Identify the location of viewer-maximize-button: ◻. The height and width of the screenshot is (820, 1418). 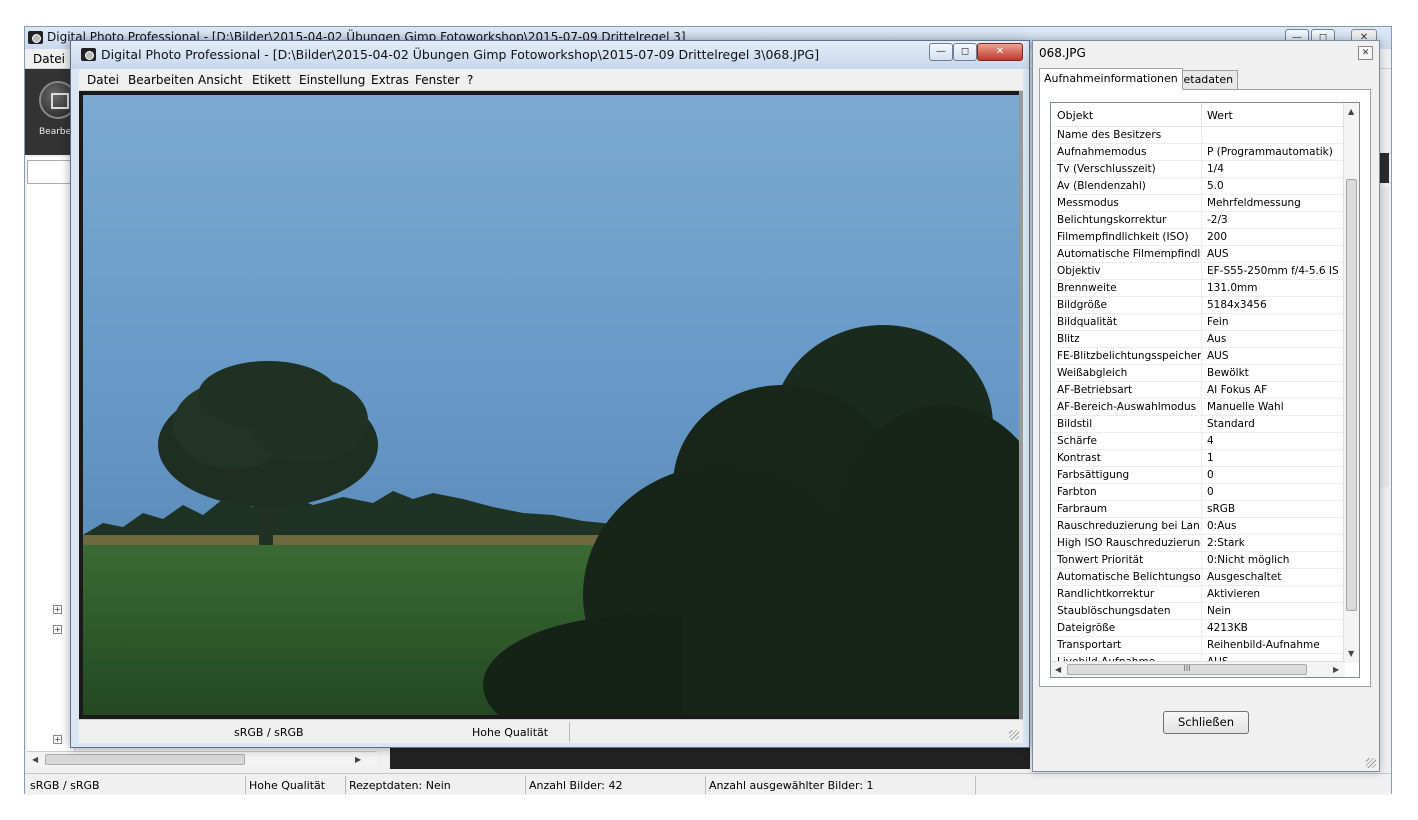
(965, 52).